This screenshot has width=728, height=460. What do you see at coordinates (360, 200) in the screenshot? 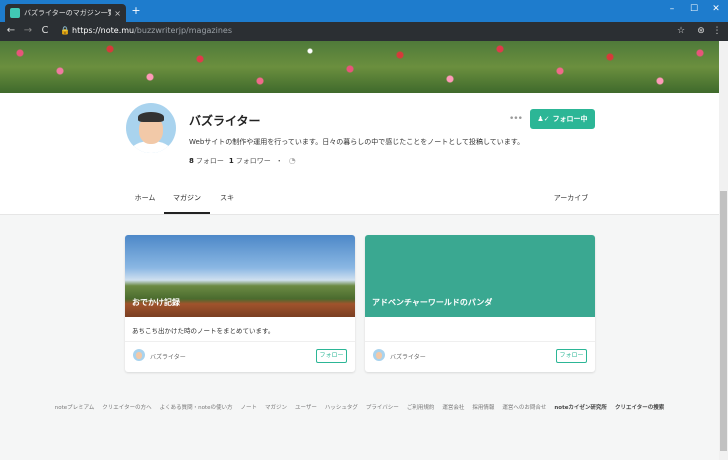
I see `profile-tabs: ホーム マガジン スキ アーカイブ` at bounding box center [360, 200].